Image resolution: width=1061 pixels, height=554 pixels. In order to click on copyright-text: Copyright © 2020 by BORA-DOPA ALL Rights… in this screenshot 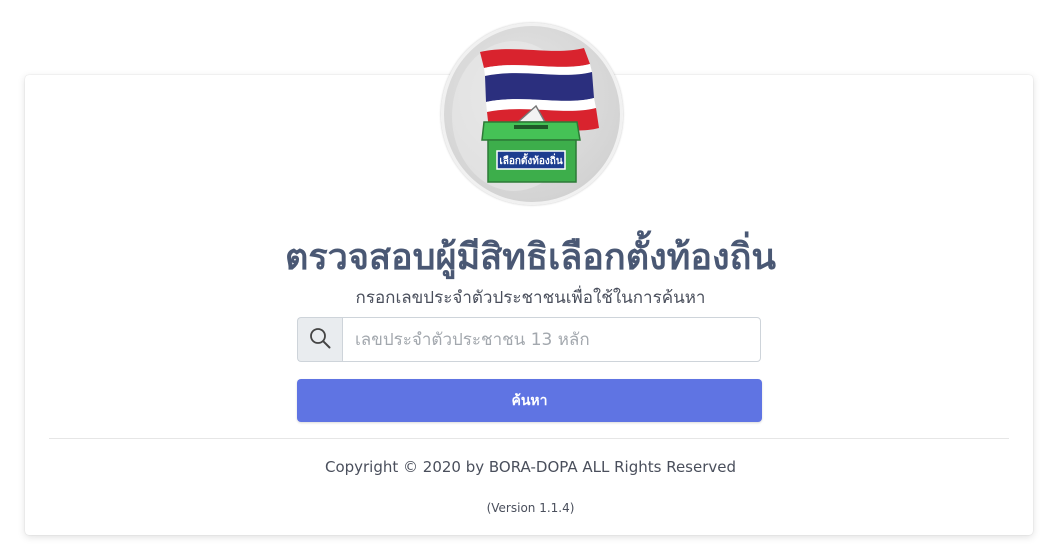, I will do `click(530, 467)`.